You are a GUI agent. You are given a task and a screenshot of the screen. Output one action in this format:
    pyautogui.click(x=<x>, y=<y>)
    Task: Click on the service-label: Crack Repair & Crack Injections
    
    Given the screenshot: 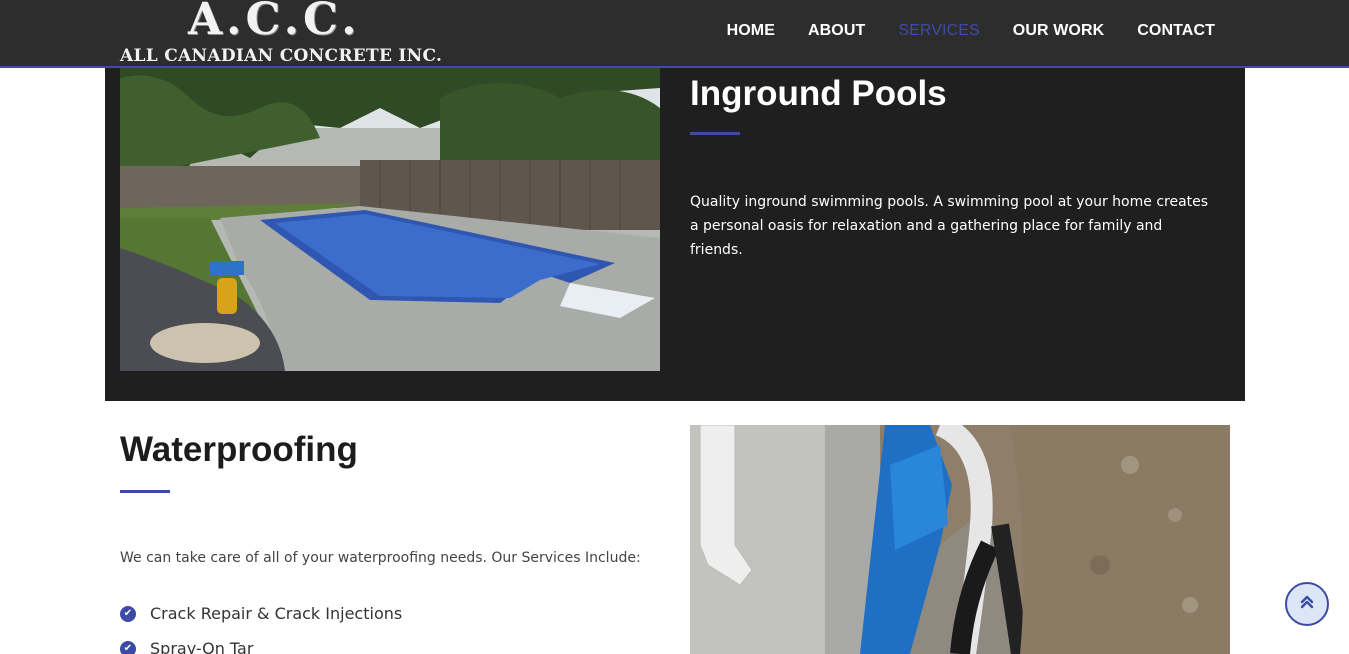 What is the action you would take?
    pyautogui.click(x=276, y=613)
    